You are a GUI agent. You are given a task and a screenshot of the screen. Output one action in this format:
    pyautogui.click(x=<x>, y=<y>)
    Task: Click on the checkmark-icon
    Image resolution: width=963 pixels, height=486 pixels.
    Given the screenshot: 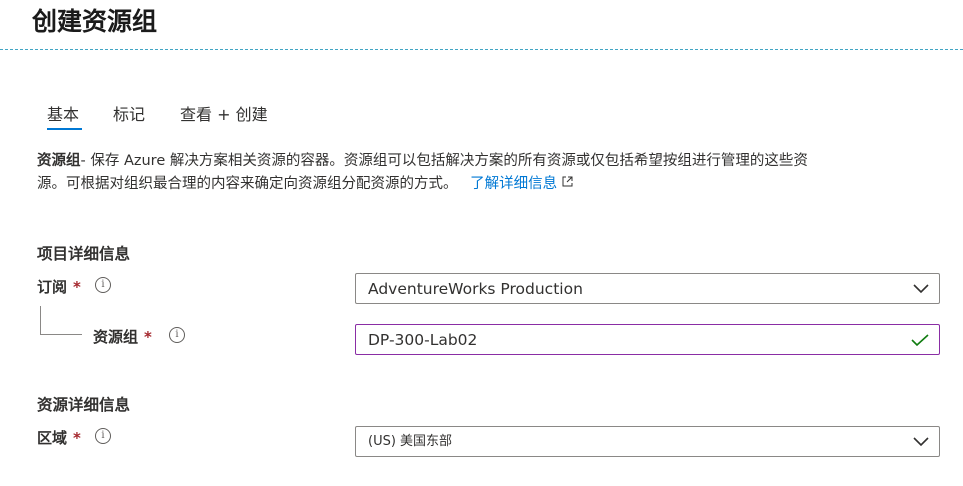 What is the action you would take?
    pyautogui.click(x=920, y=340)
    